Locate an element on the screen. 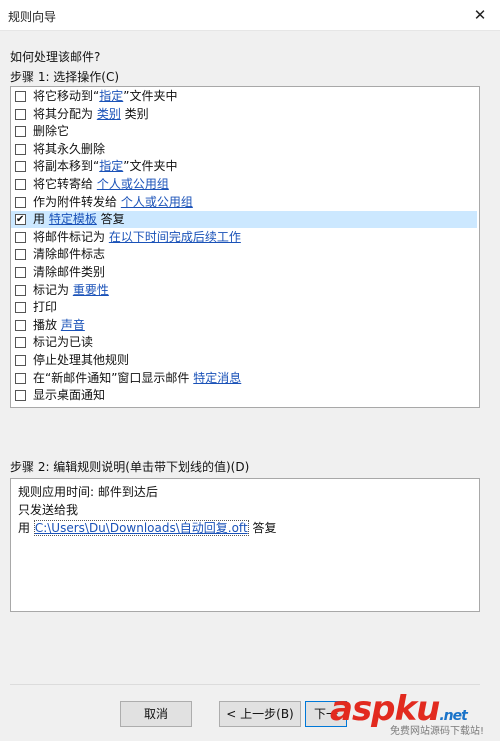  action-text-after: 类别 is located at coordinates (134, 113).